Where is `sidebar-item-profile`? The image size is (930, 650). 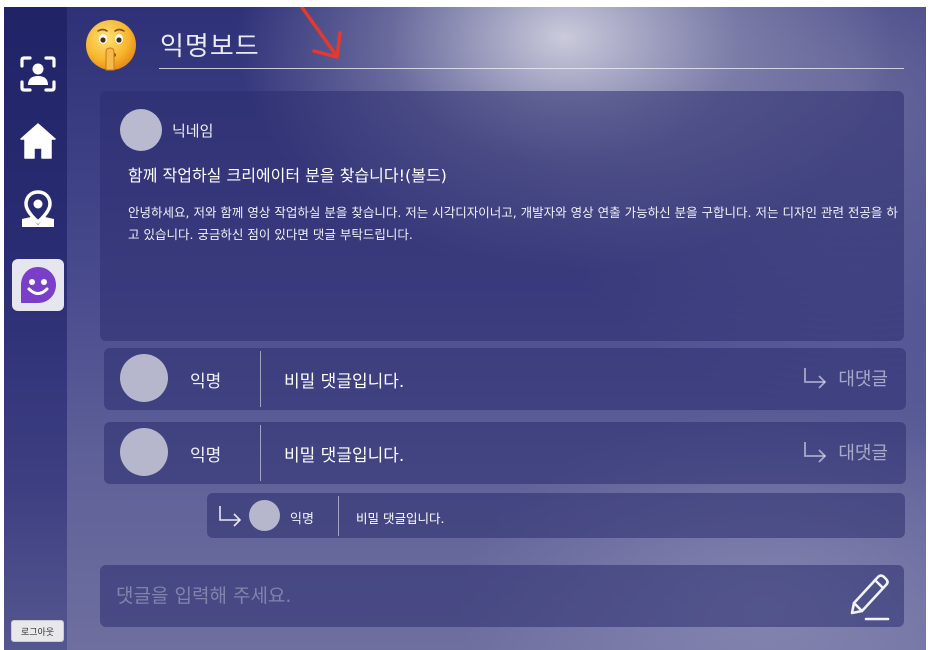 sidebar-item-profile is located at coordinates (38, 74).